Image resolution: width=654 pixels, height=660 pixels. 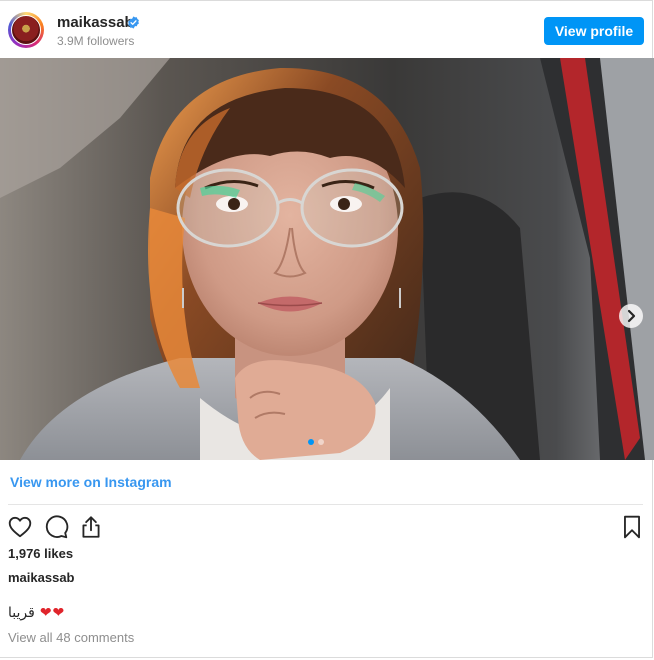 What do you see at coordinates (594, 31) in the screenshot?
I see `view-profile-button: View profile` at bounding box center [594, 31].